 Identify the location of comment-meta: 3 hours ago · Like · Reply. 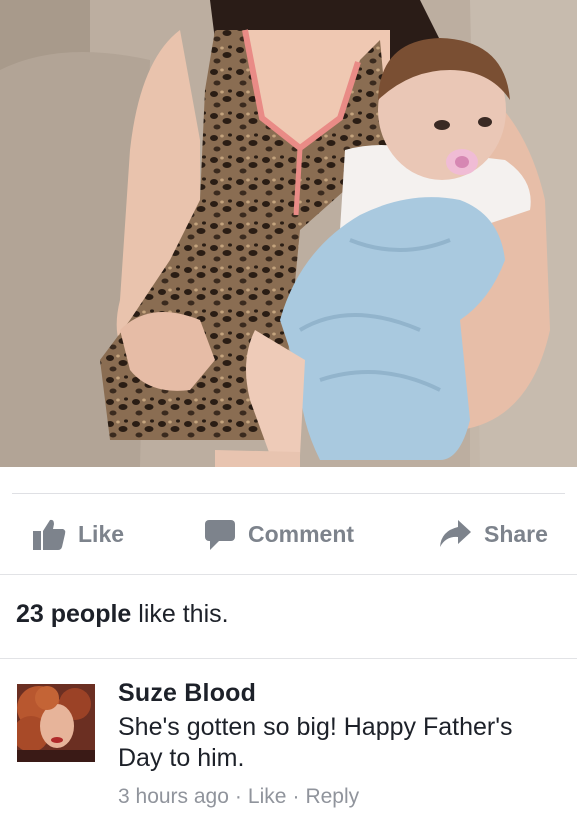
(238, 797).